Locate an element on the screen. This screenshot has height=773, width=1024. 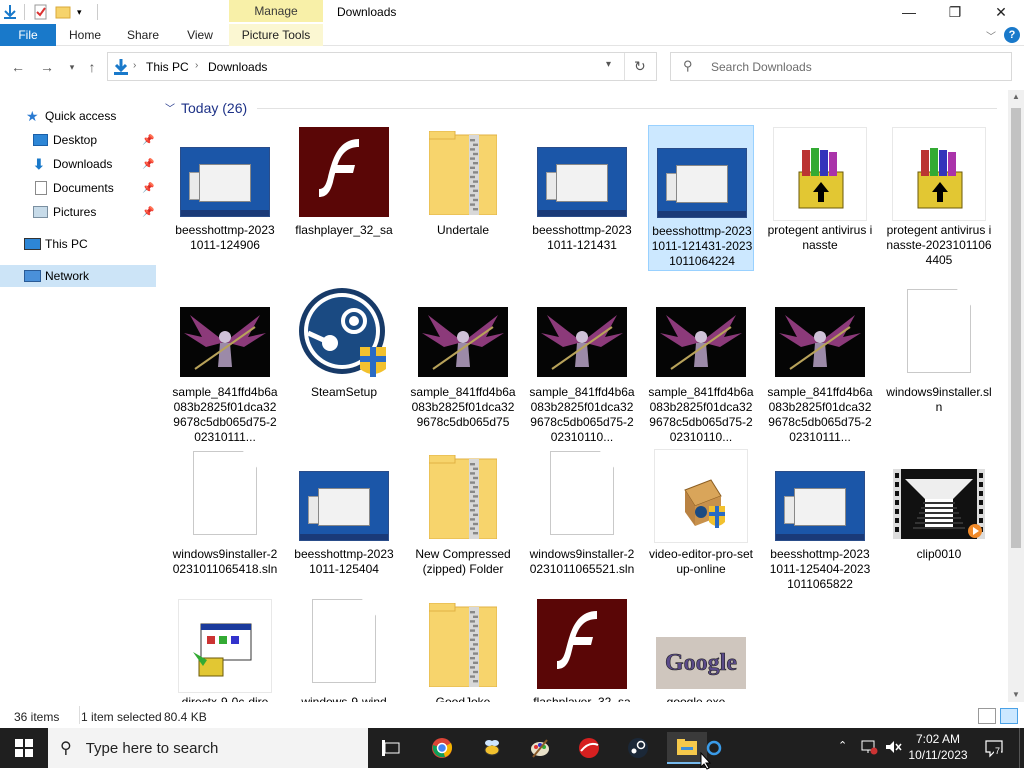
file-item: directx-9-0c-dire is located at coordinates (225, 649).